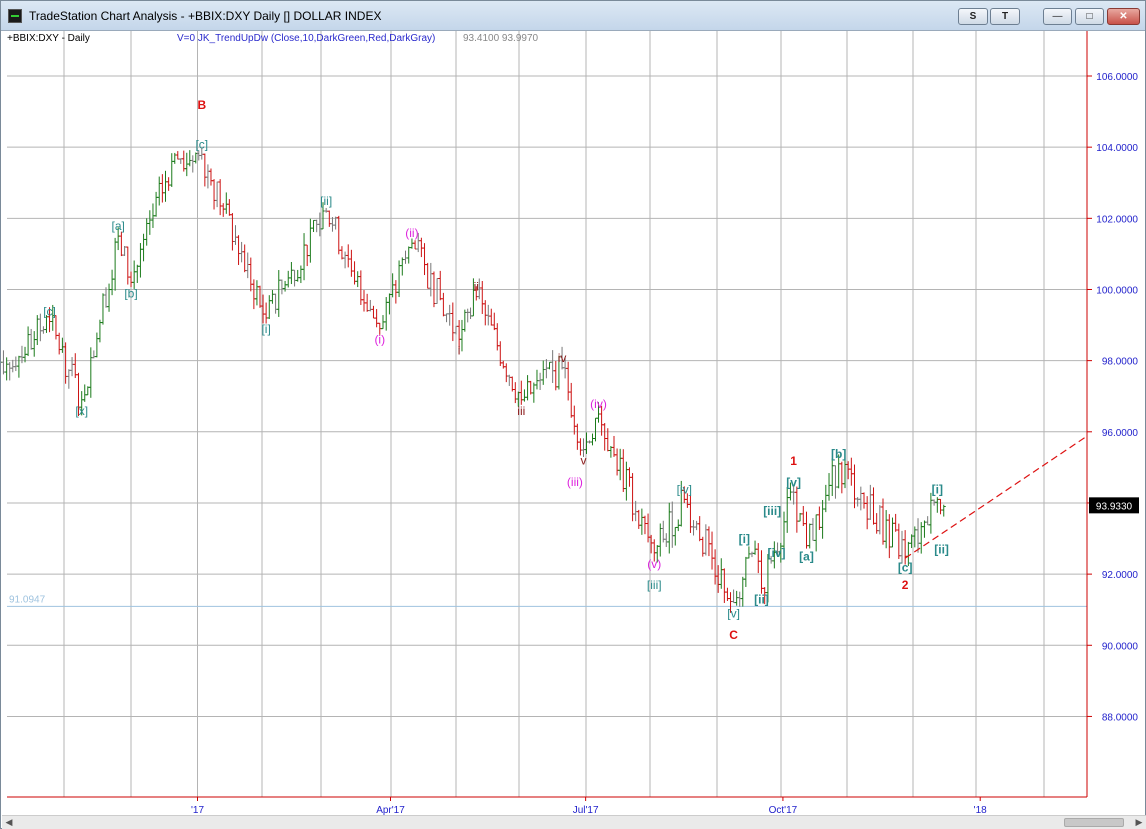 Image resolution: width=1146 pixels, height=829 pixels. Describe the element at coordinates (733, 635) in the screenshot. I see `wave-label: C` at that location.